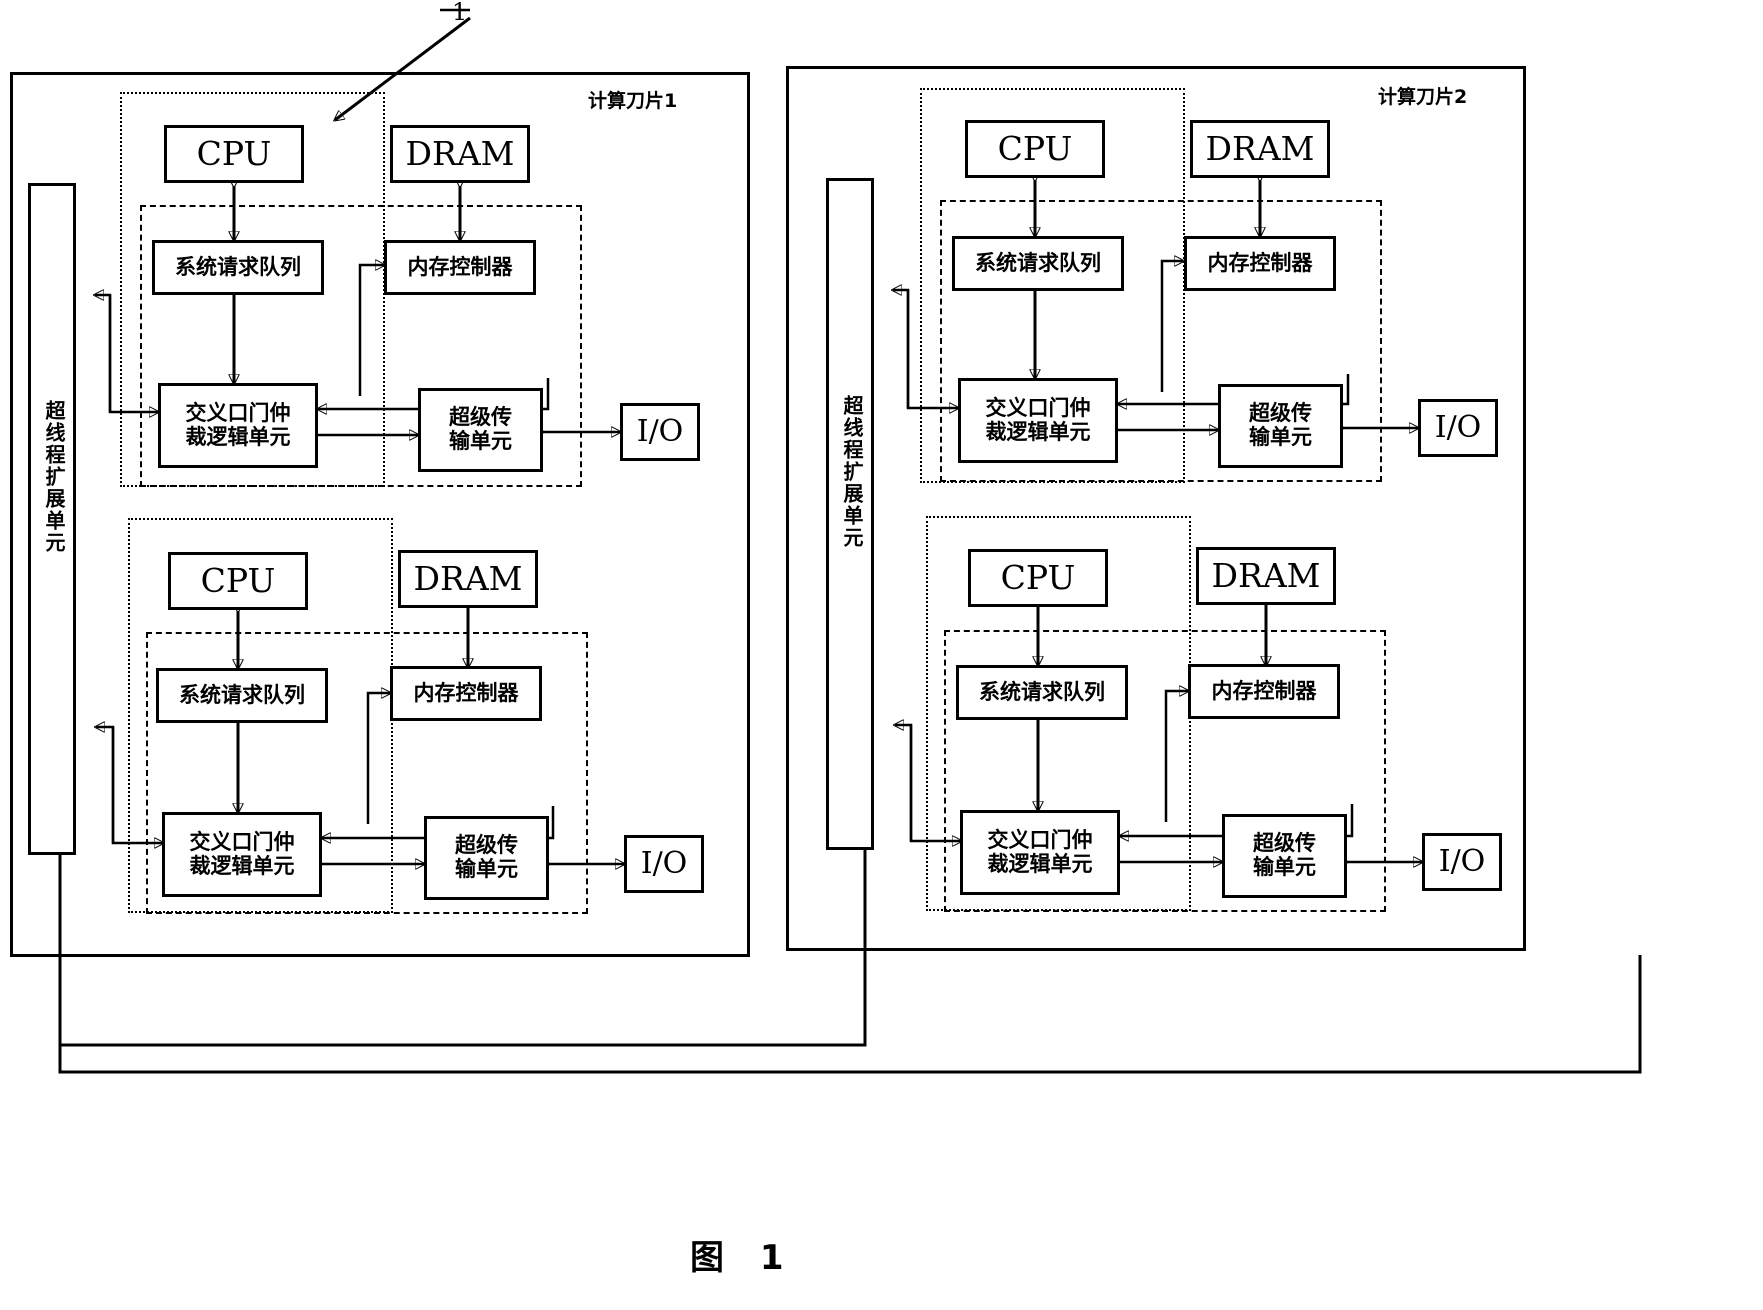 Image resolution: width=1763 pixels, height=1310 pixels. What do you see at coordinates (633, 101) in the screenshot?
I see `blade-1-label: 计算刀片1` at bounding box center [633, 101].